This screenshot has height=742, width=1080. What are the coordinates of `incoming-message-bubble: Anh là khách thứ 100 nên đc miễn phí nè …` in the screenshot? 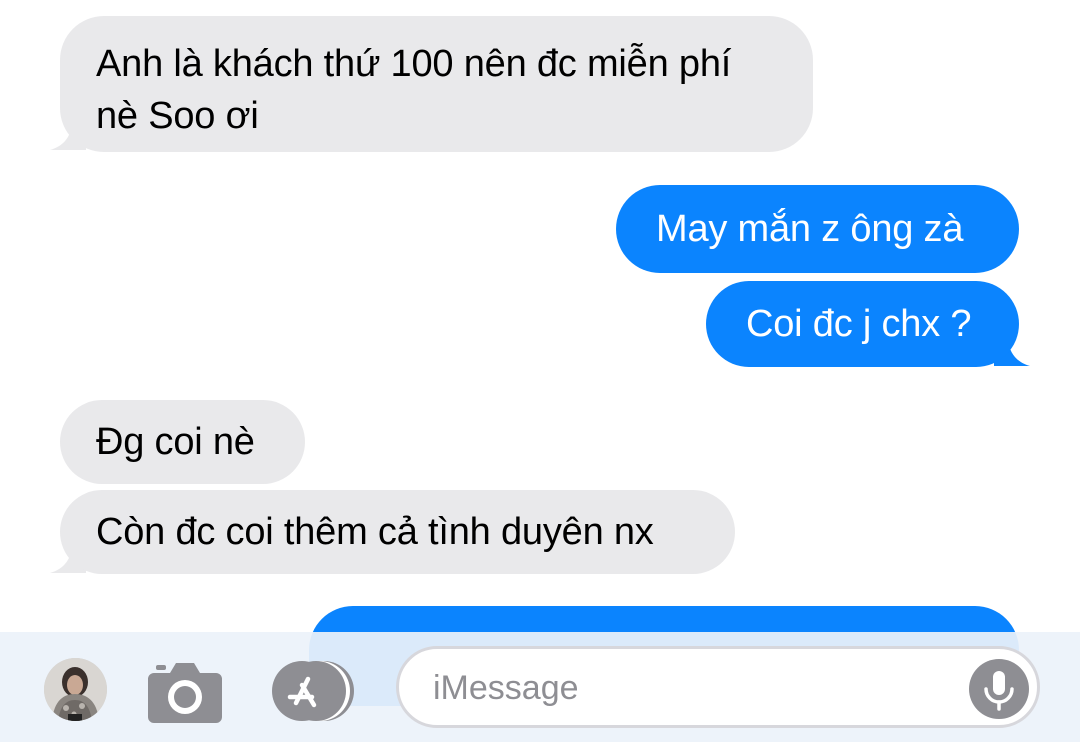 It's located at (436, 84).